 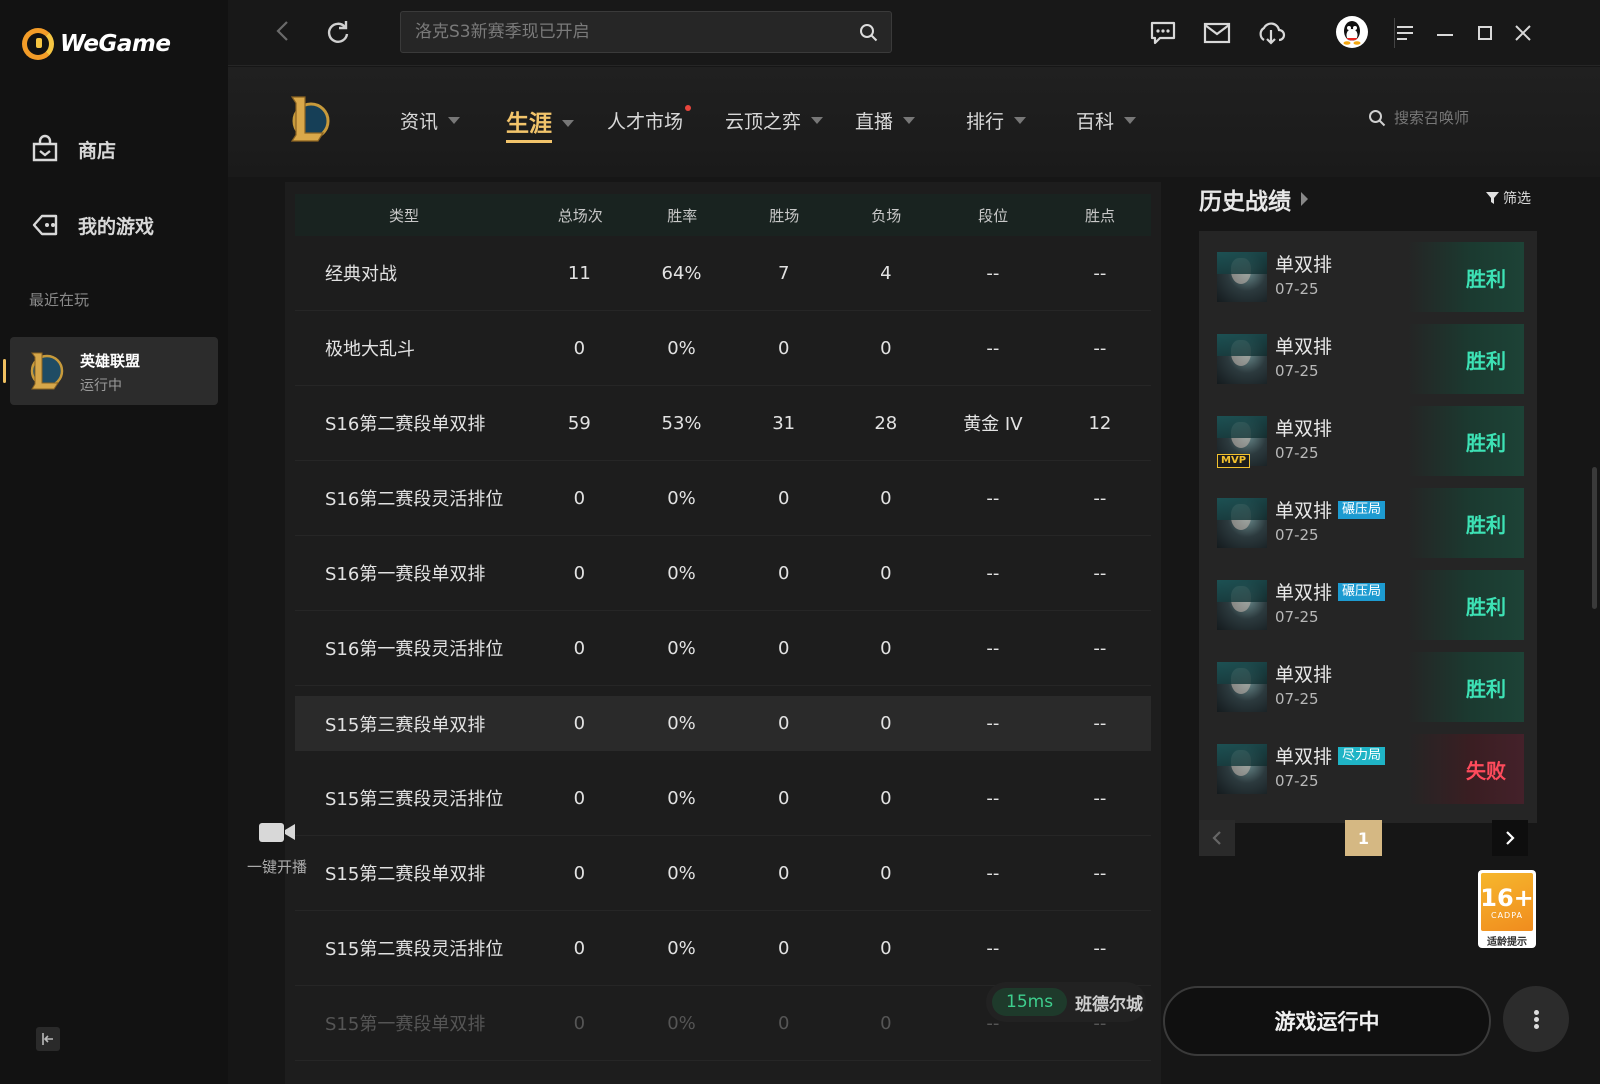 I want to click on server-name: 班德尔城, so click(x=1109, y=1004).